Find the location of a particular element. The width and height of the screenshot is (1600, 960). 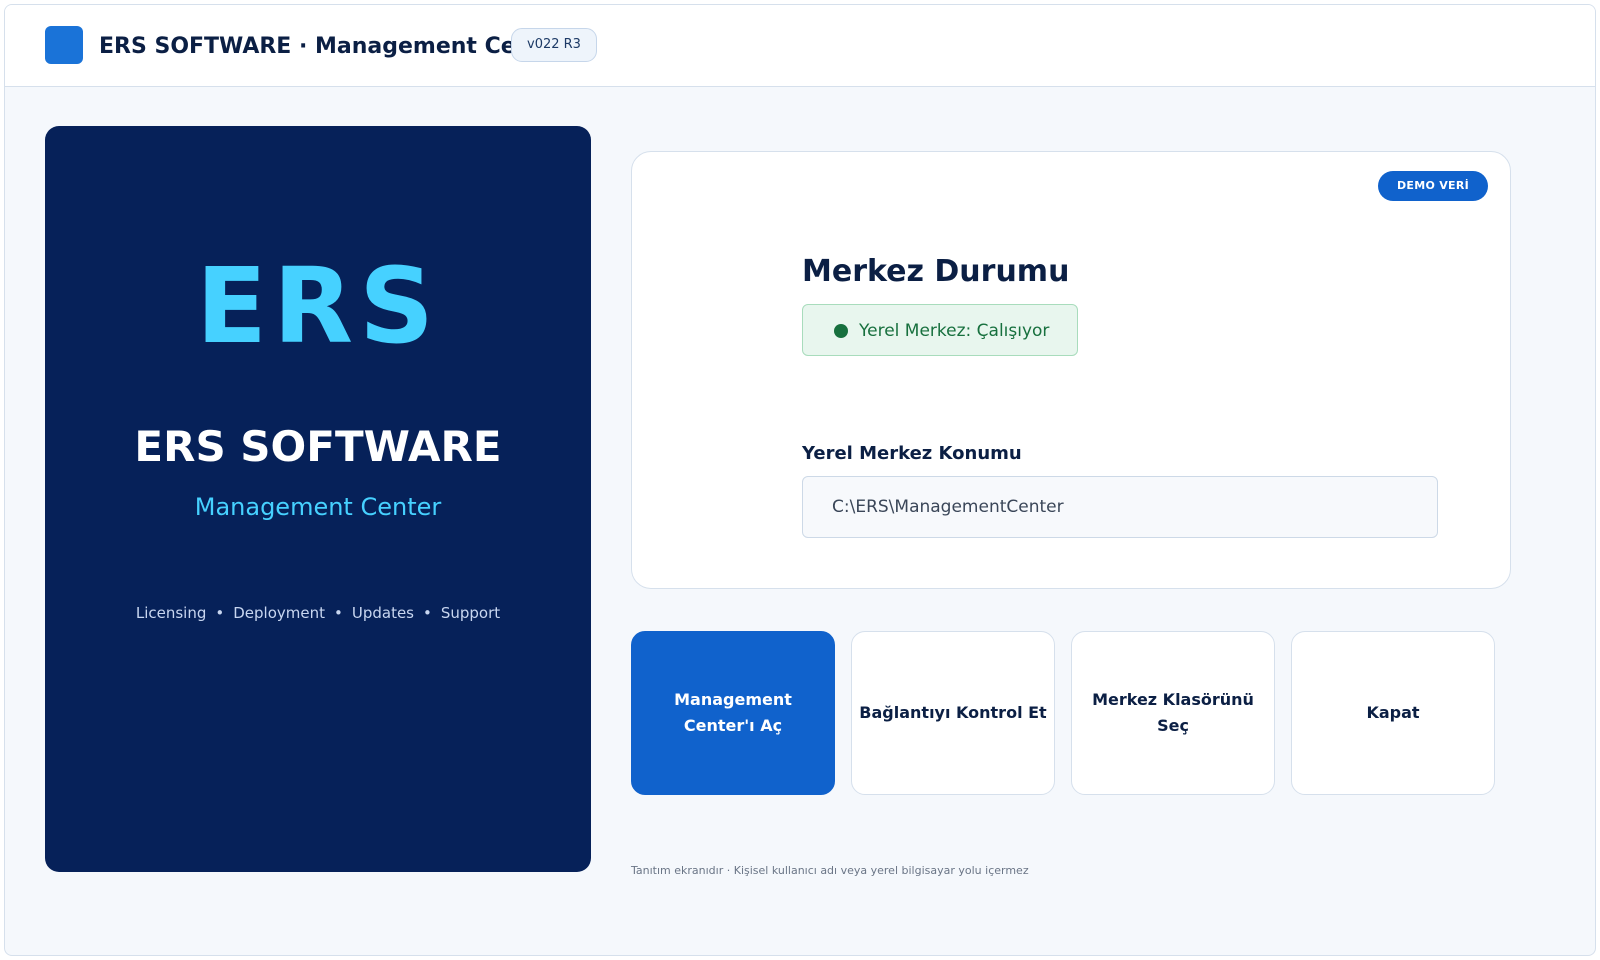

demo-data-badge: DEMO VERİ is located at coordinates (1433, 186).